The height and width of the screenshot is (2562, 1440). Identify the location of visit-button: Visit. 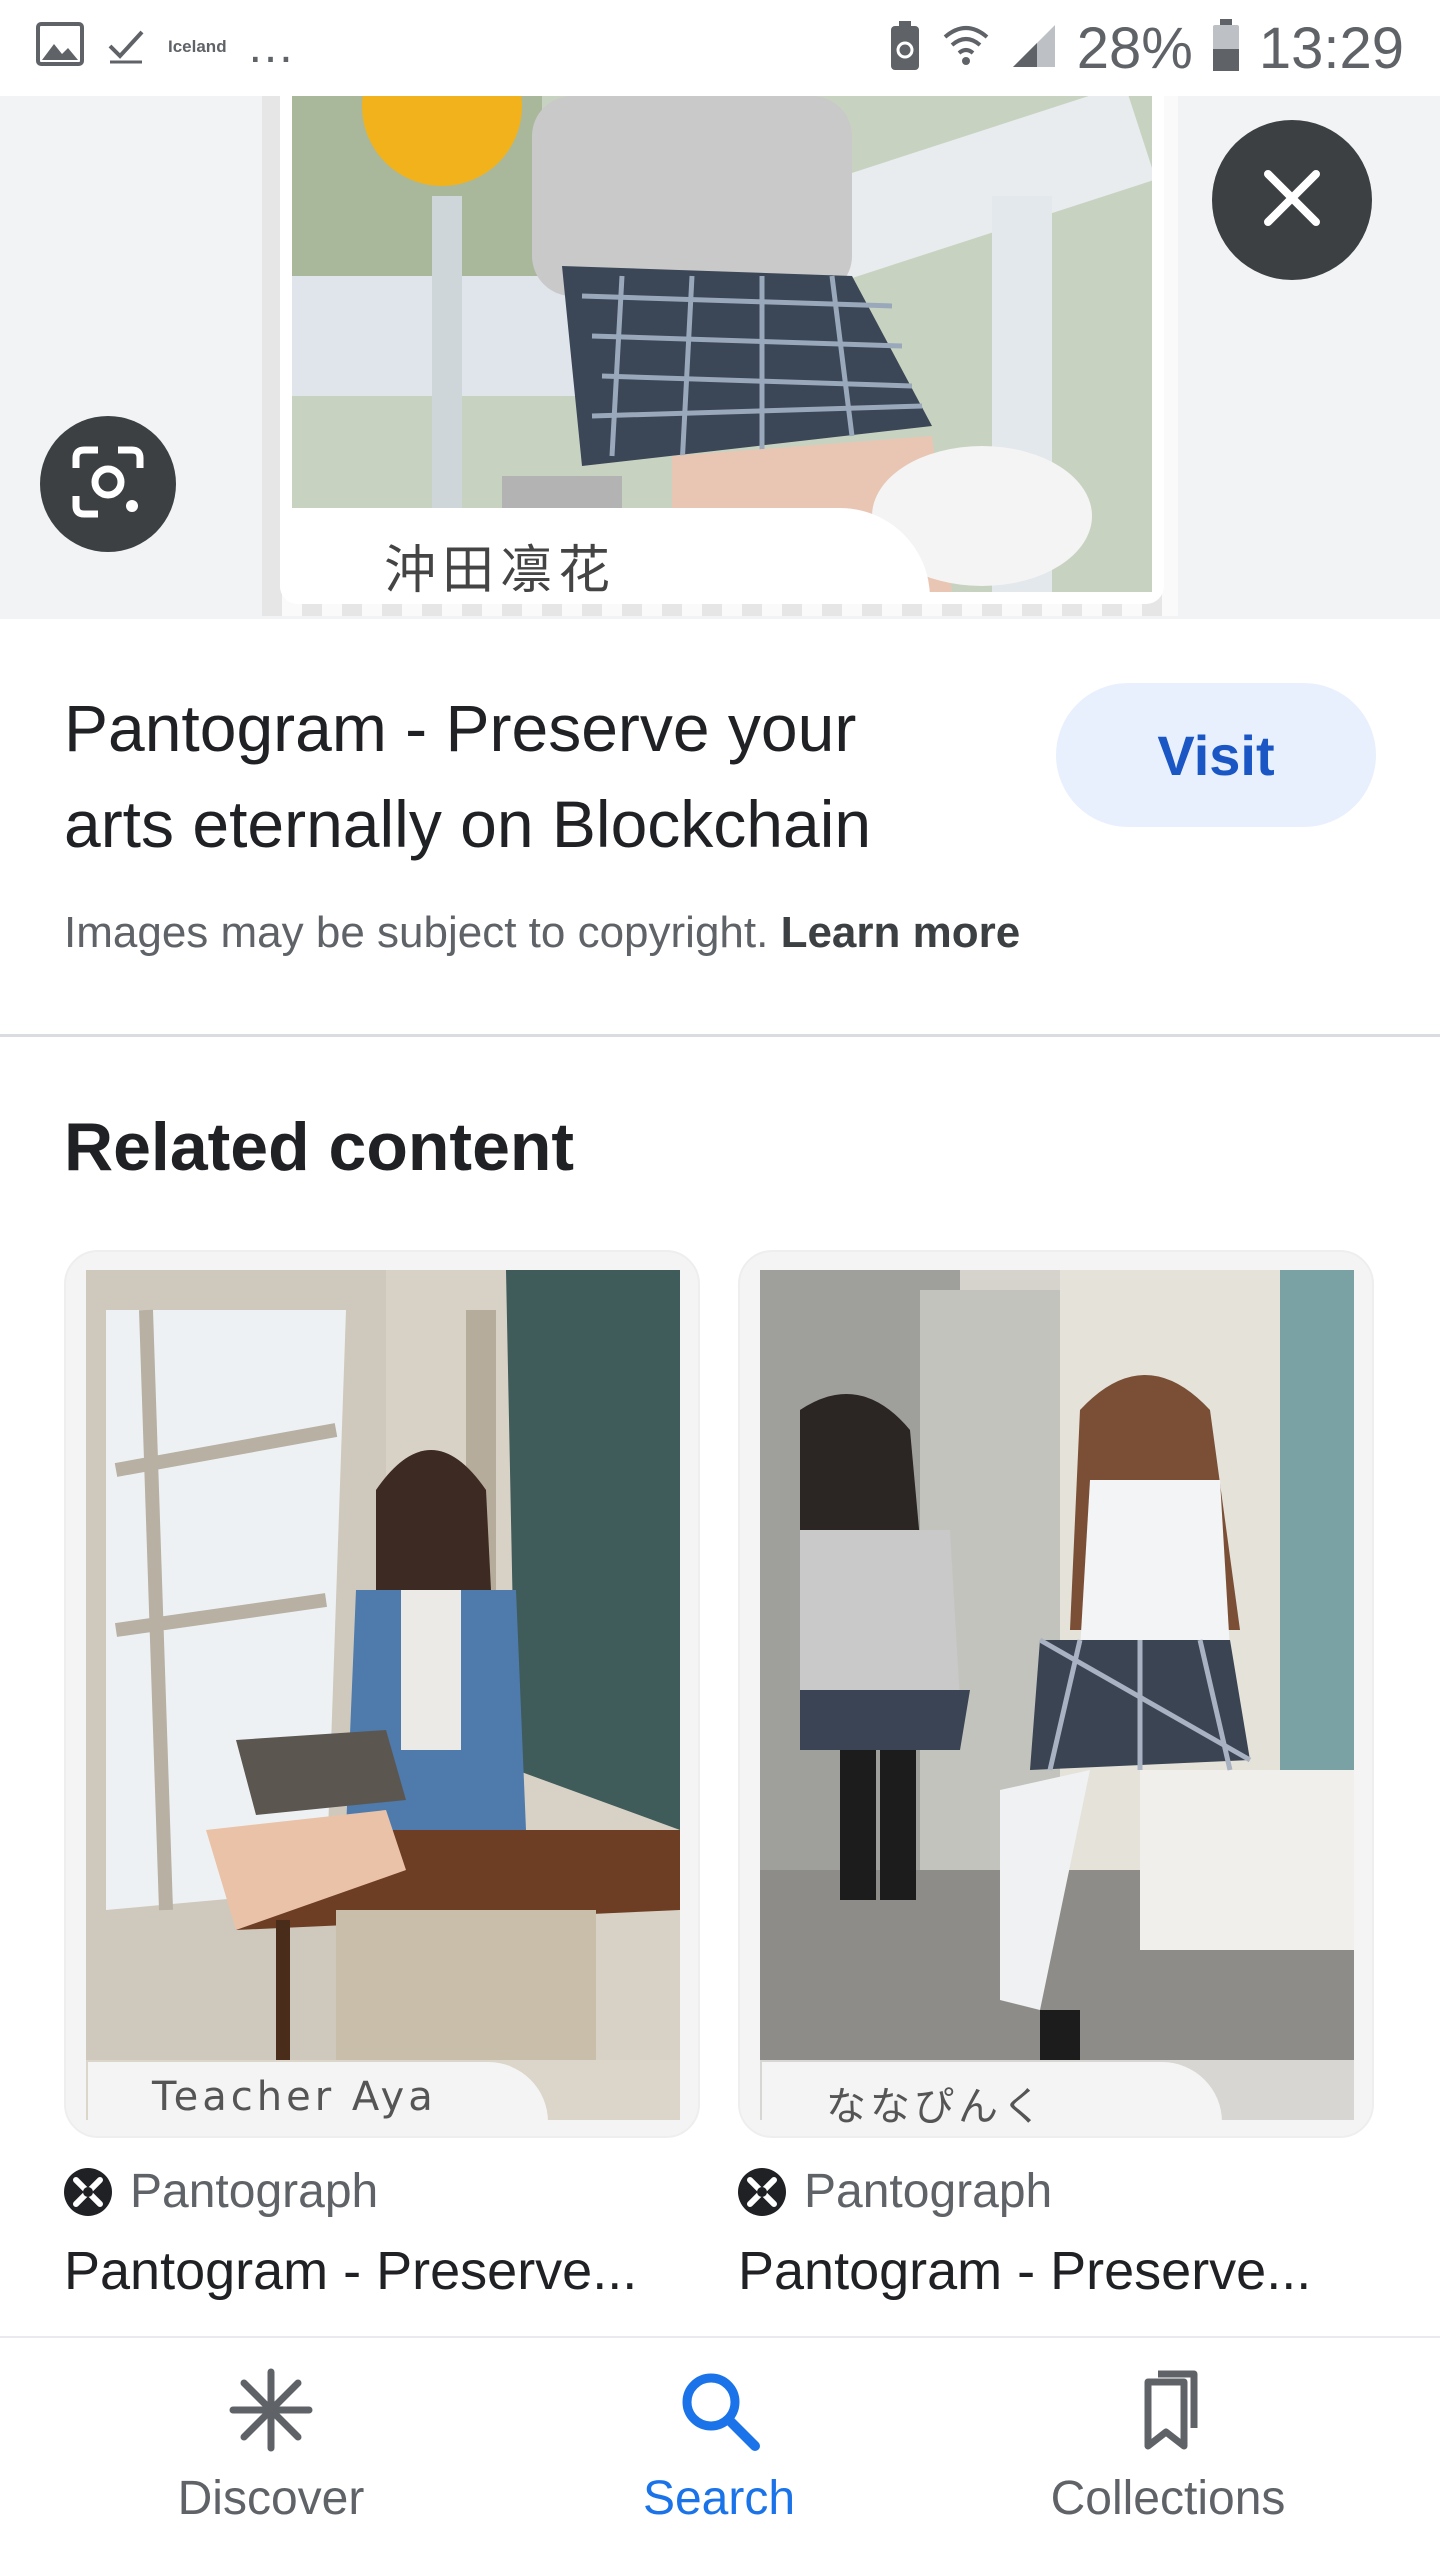
(1216, 755).